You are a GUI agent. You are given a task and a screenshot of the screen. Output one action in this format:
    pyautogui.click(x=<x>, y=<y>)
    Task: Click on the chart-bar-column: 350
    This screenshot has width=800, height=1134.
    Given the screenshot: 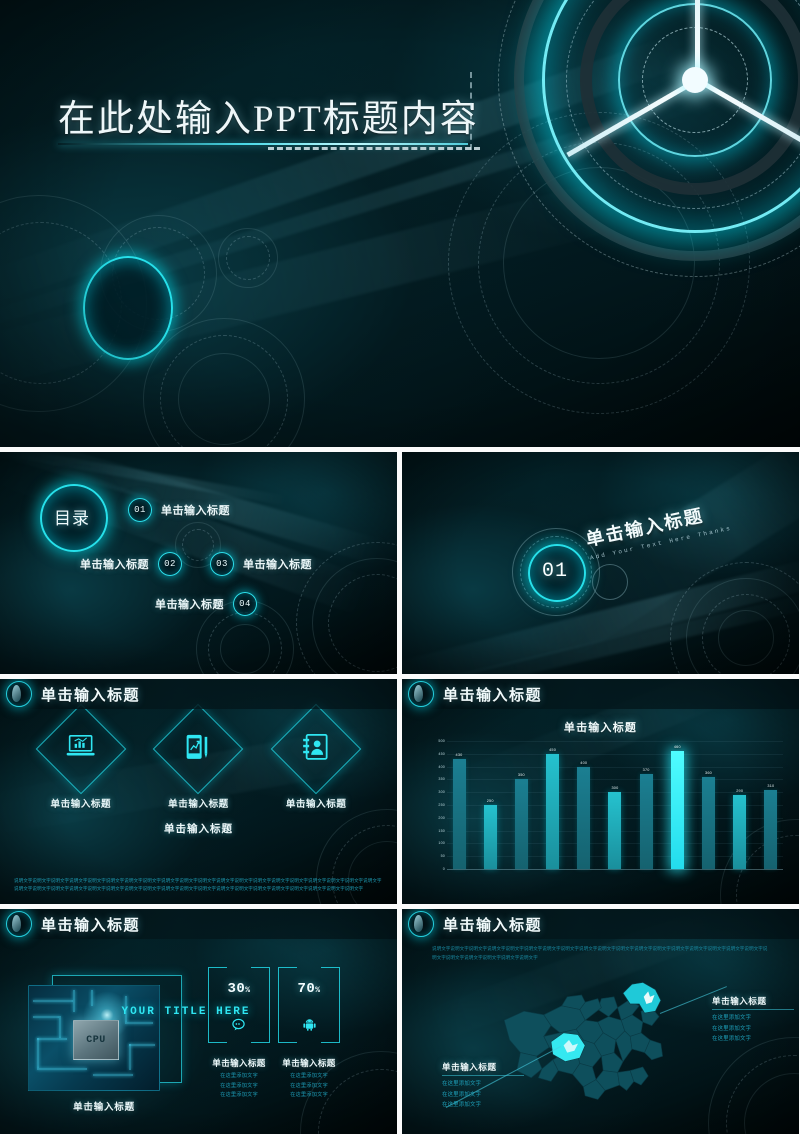 What is the action you would take?
    pyautogui.click(x=521, y=805)
    